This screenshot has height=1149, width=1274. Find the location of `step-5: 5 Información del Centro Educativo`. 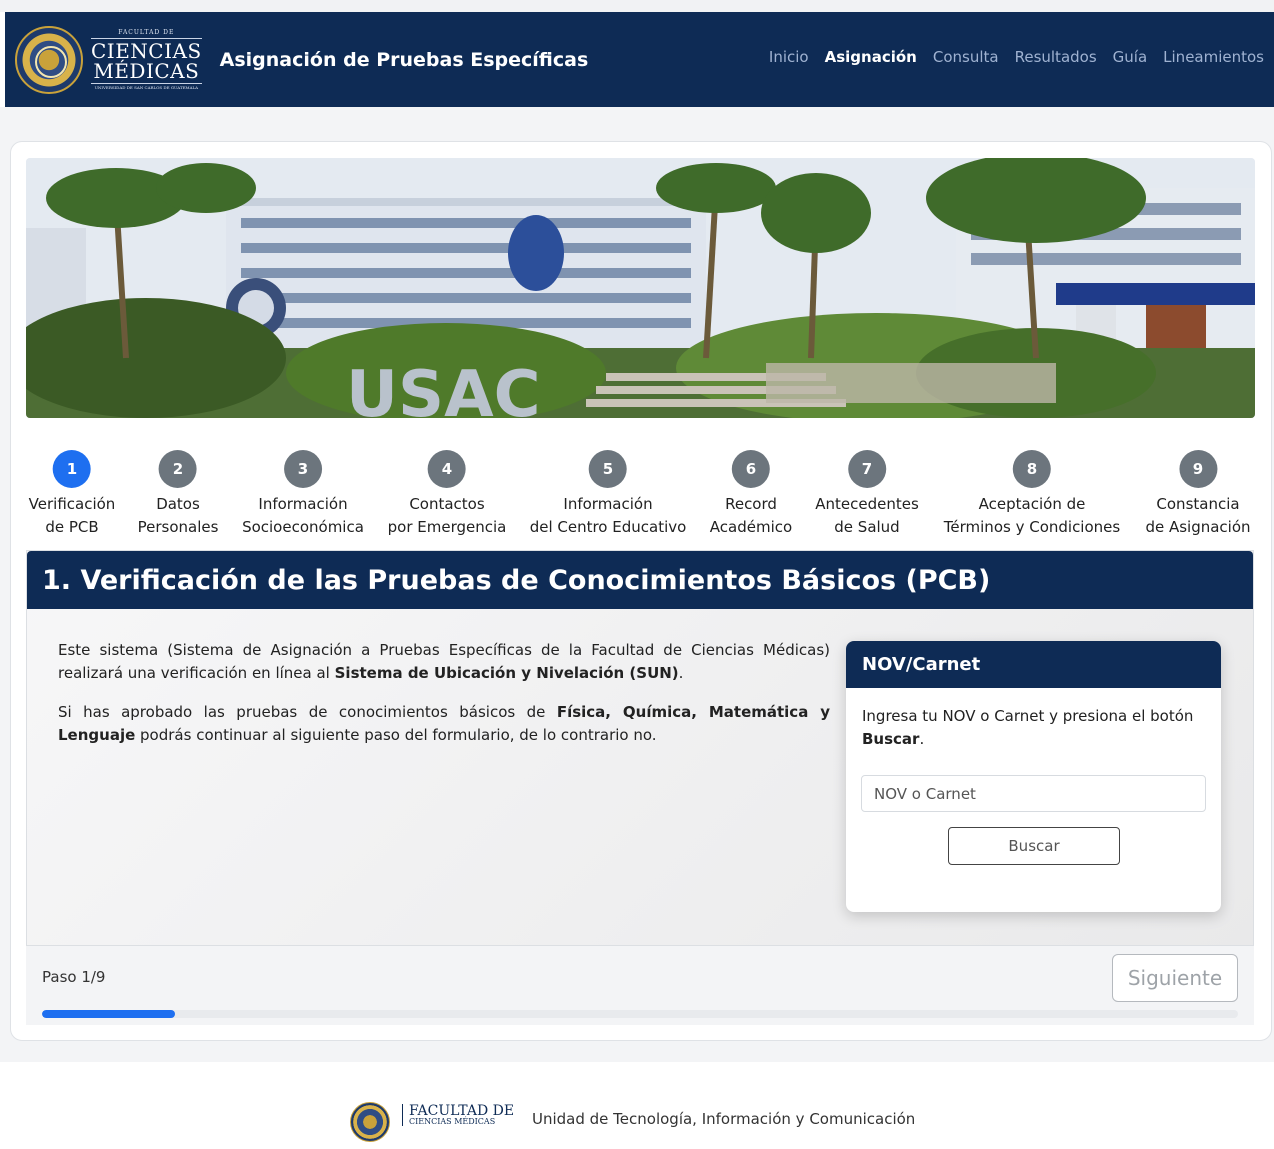

step-5: 5 Información del Centro Educativo is located at coordinates (608, 494).